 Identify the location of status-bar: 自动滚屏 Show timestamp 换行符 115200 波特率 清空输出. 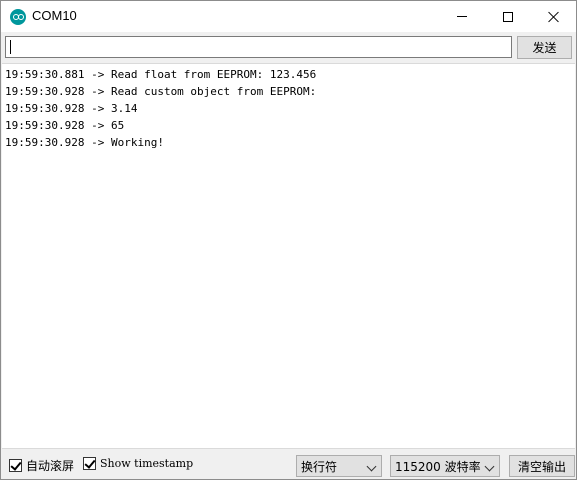
(288, 464).